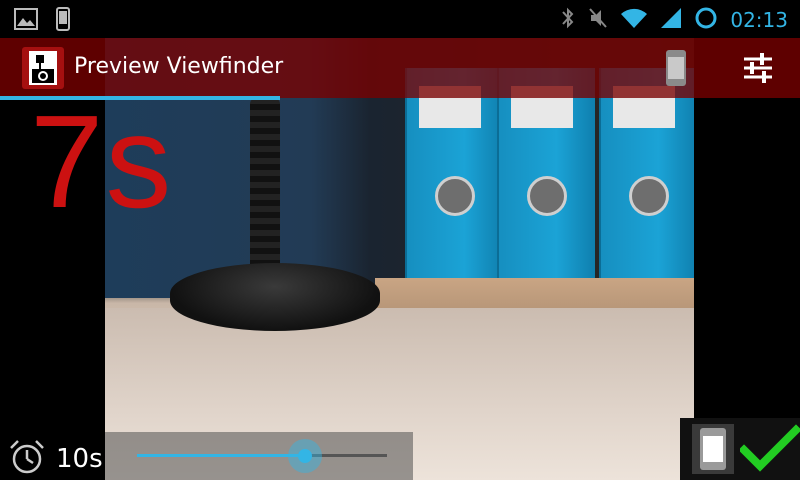  What do you see at coordinates (713, 449) in the screenshot?
I see `watch-button-bottom` at bounding box center [713, 449].